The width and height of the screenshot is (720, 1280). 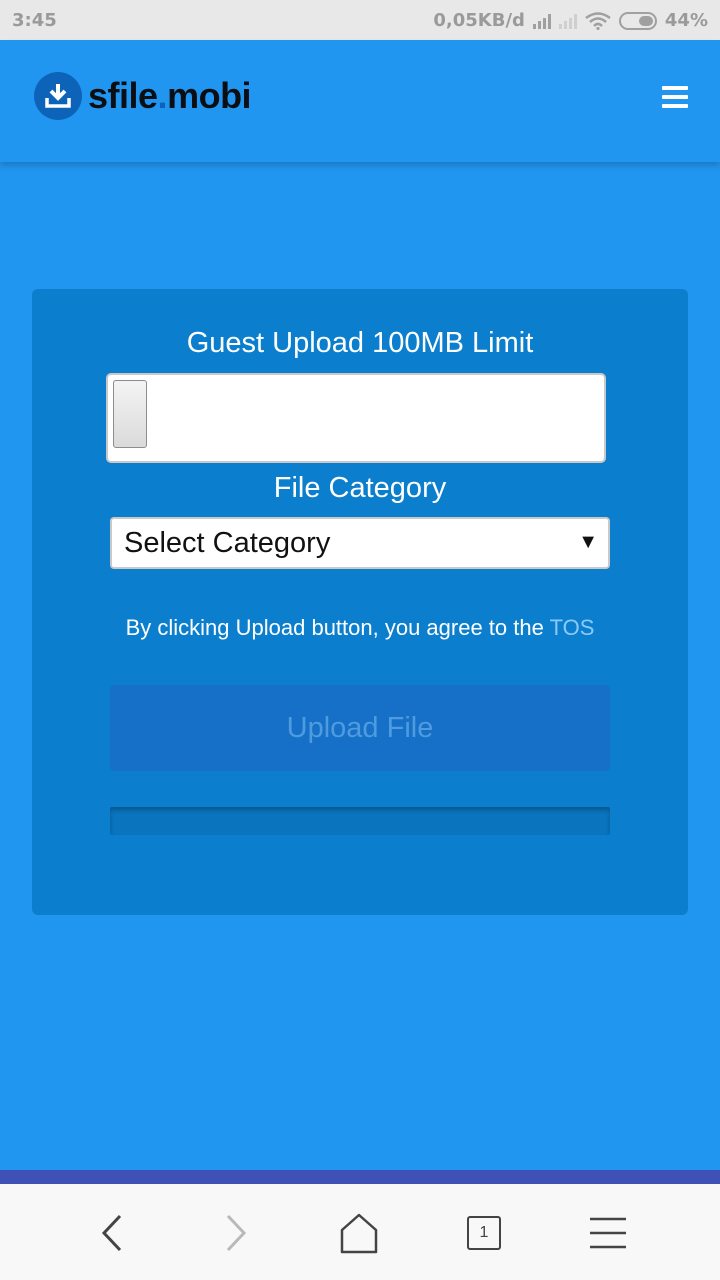 I want to click on dropdown-arrow-icon: ▼, so click(x=588, y=542).